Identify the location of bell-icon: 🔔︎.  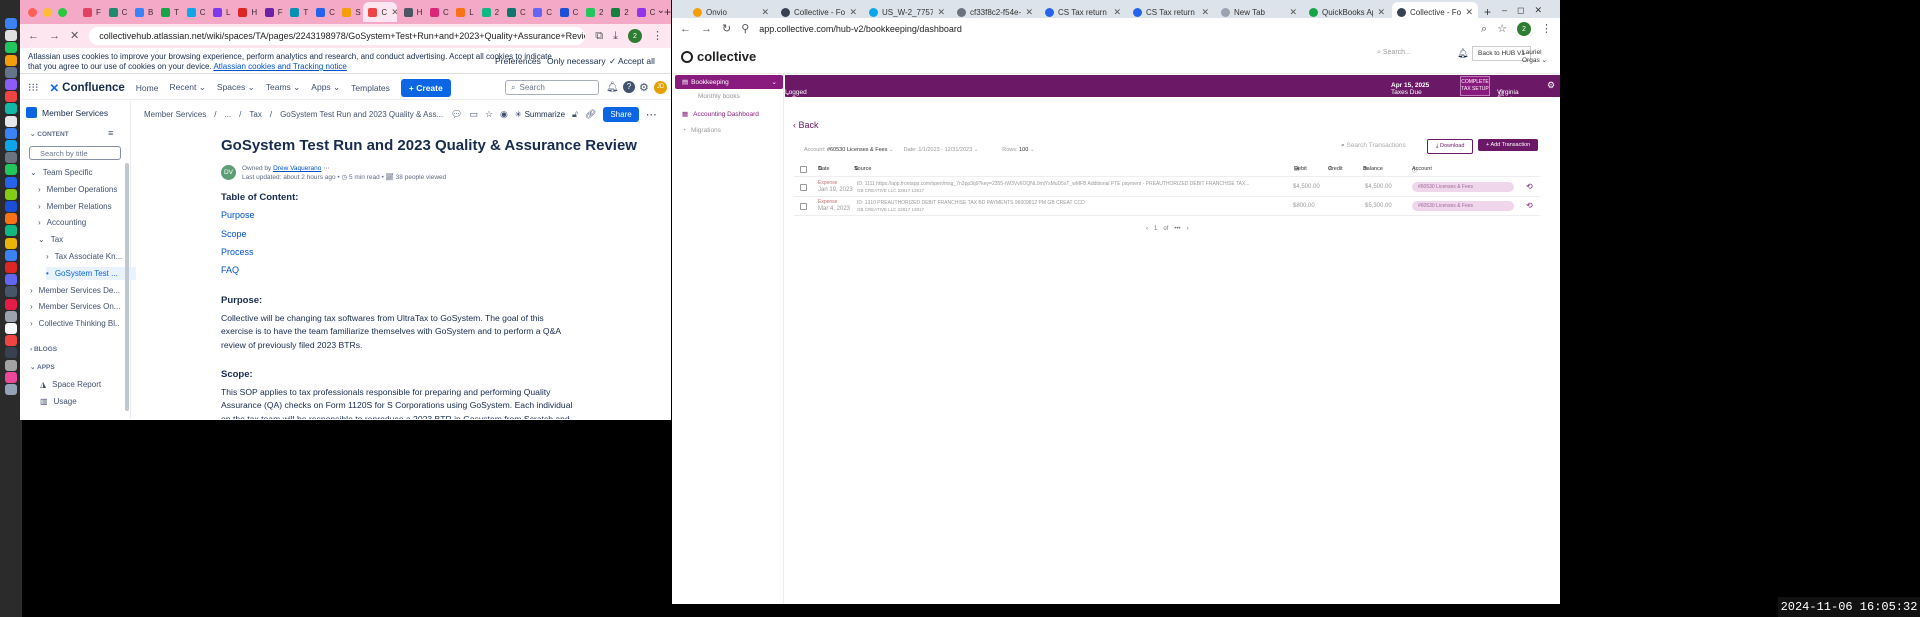
(1462, 53).